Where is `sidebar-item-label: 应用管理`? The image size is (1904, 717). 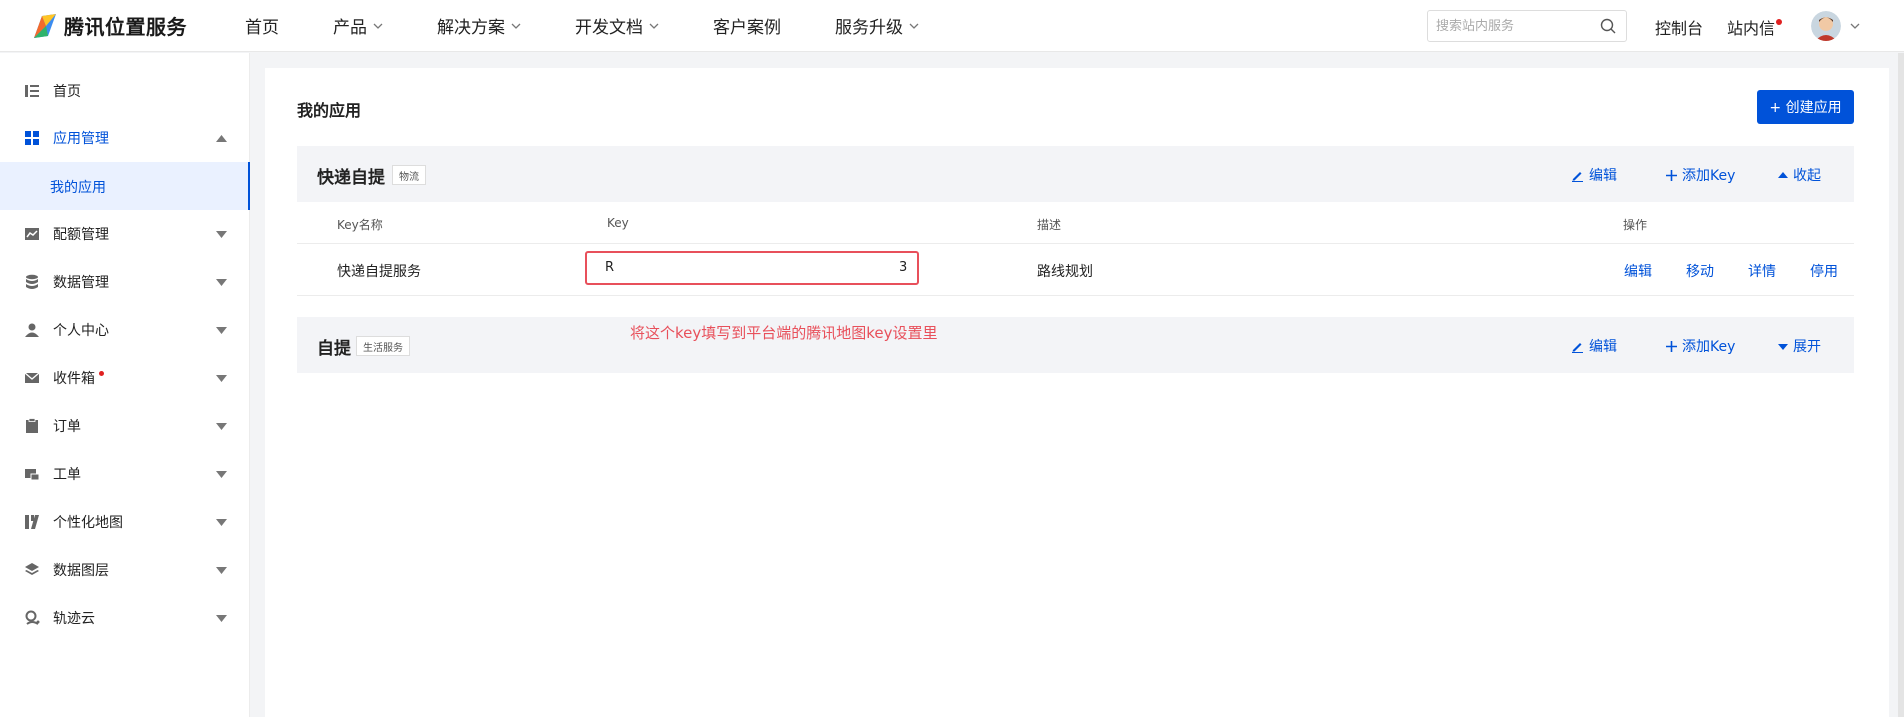 sidebar-item-label: 应用管理 is located at coordinates (81, 139).